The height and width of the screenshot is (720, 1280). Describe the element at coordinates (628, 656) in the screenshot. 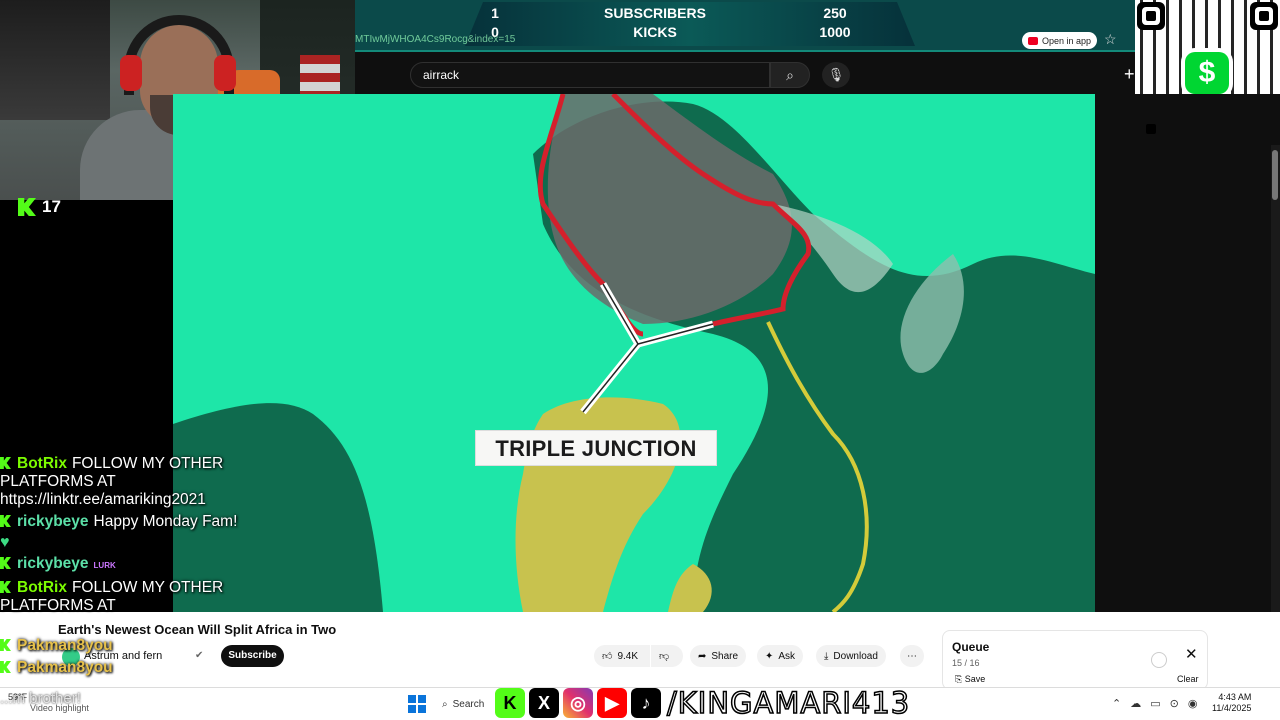

I see `like-count: 9.4K` at that location.